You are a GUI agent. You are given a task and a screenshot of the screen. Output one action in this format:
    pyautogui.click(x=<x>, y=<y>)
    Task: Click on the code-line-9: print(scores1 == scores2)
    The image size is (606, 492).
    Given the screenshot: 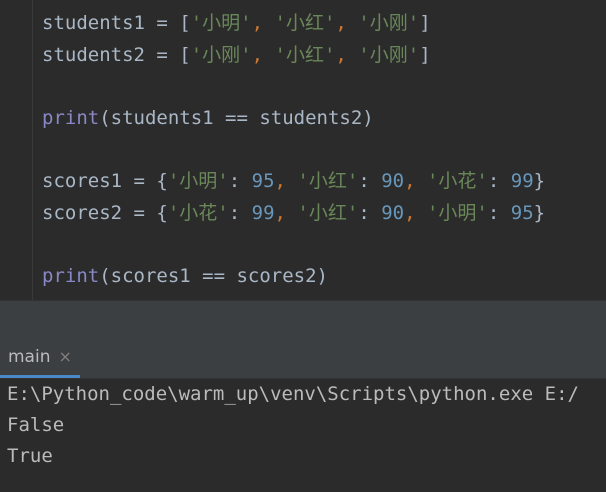 What is the action you would take?
    pyautogui.click(x=185, y=276)
    